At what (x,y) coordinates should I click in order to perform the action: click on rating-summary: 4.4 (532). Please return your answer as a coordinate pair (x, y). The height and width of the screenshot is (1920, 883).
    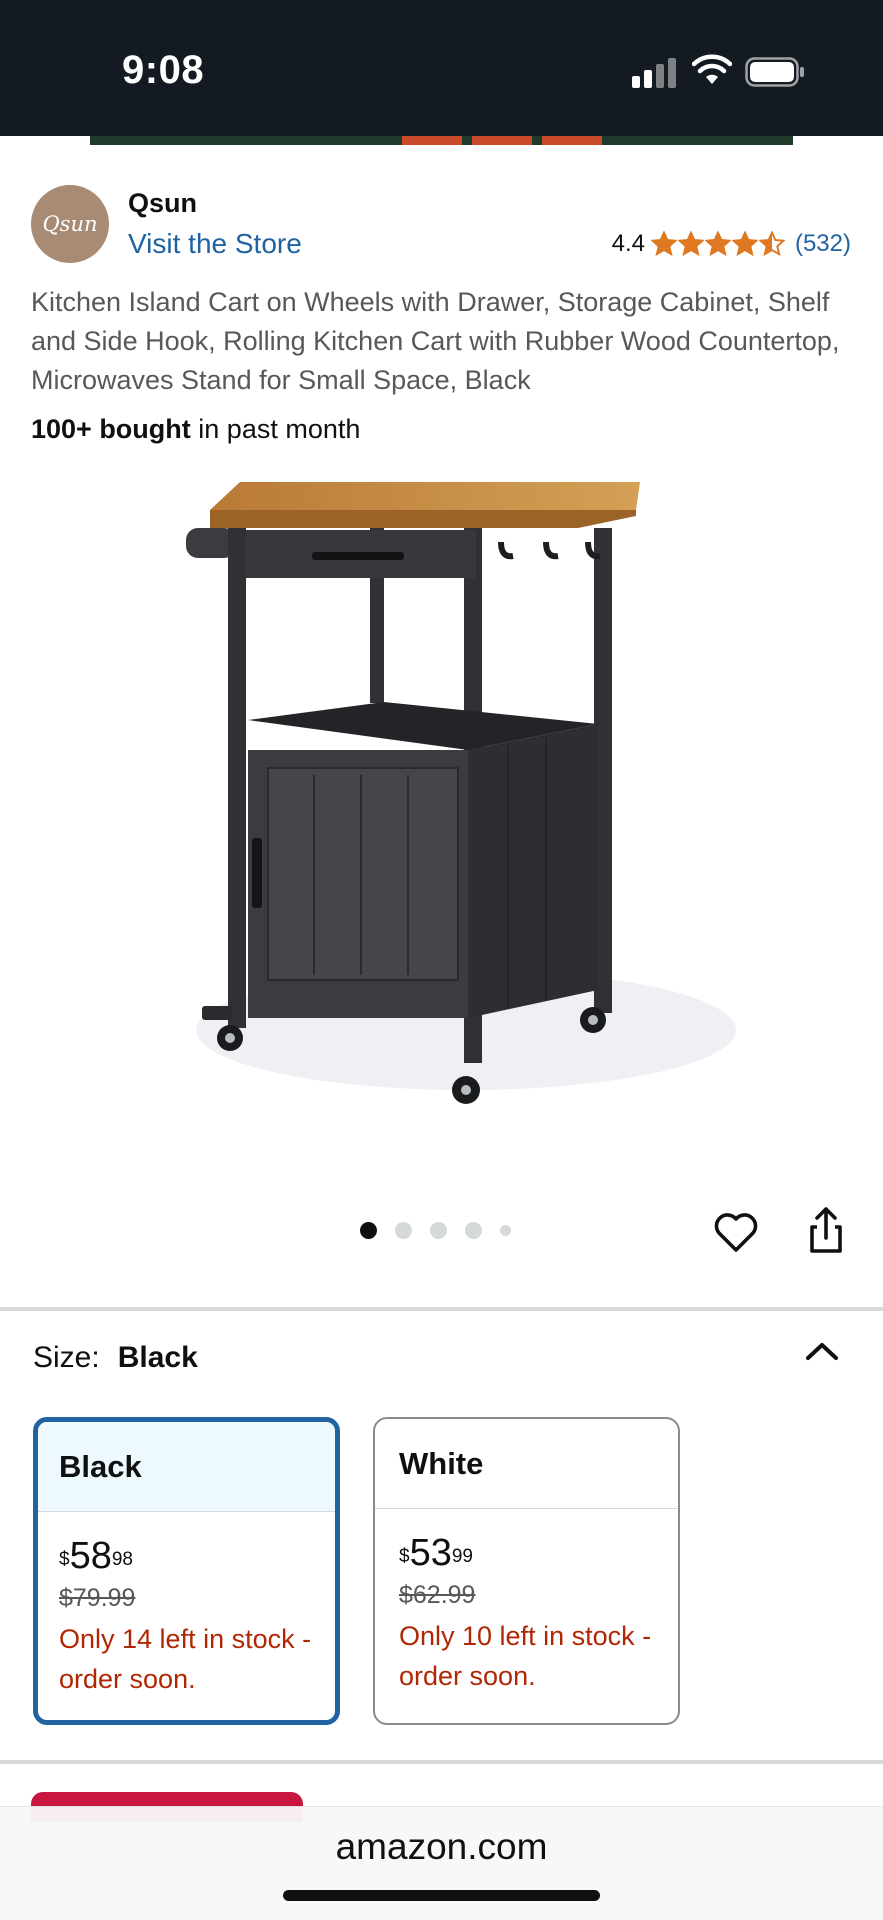
    Looking at the image, I should click on (731, 244).